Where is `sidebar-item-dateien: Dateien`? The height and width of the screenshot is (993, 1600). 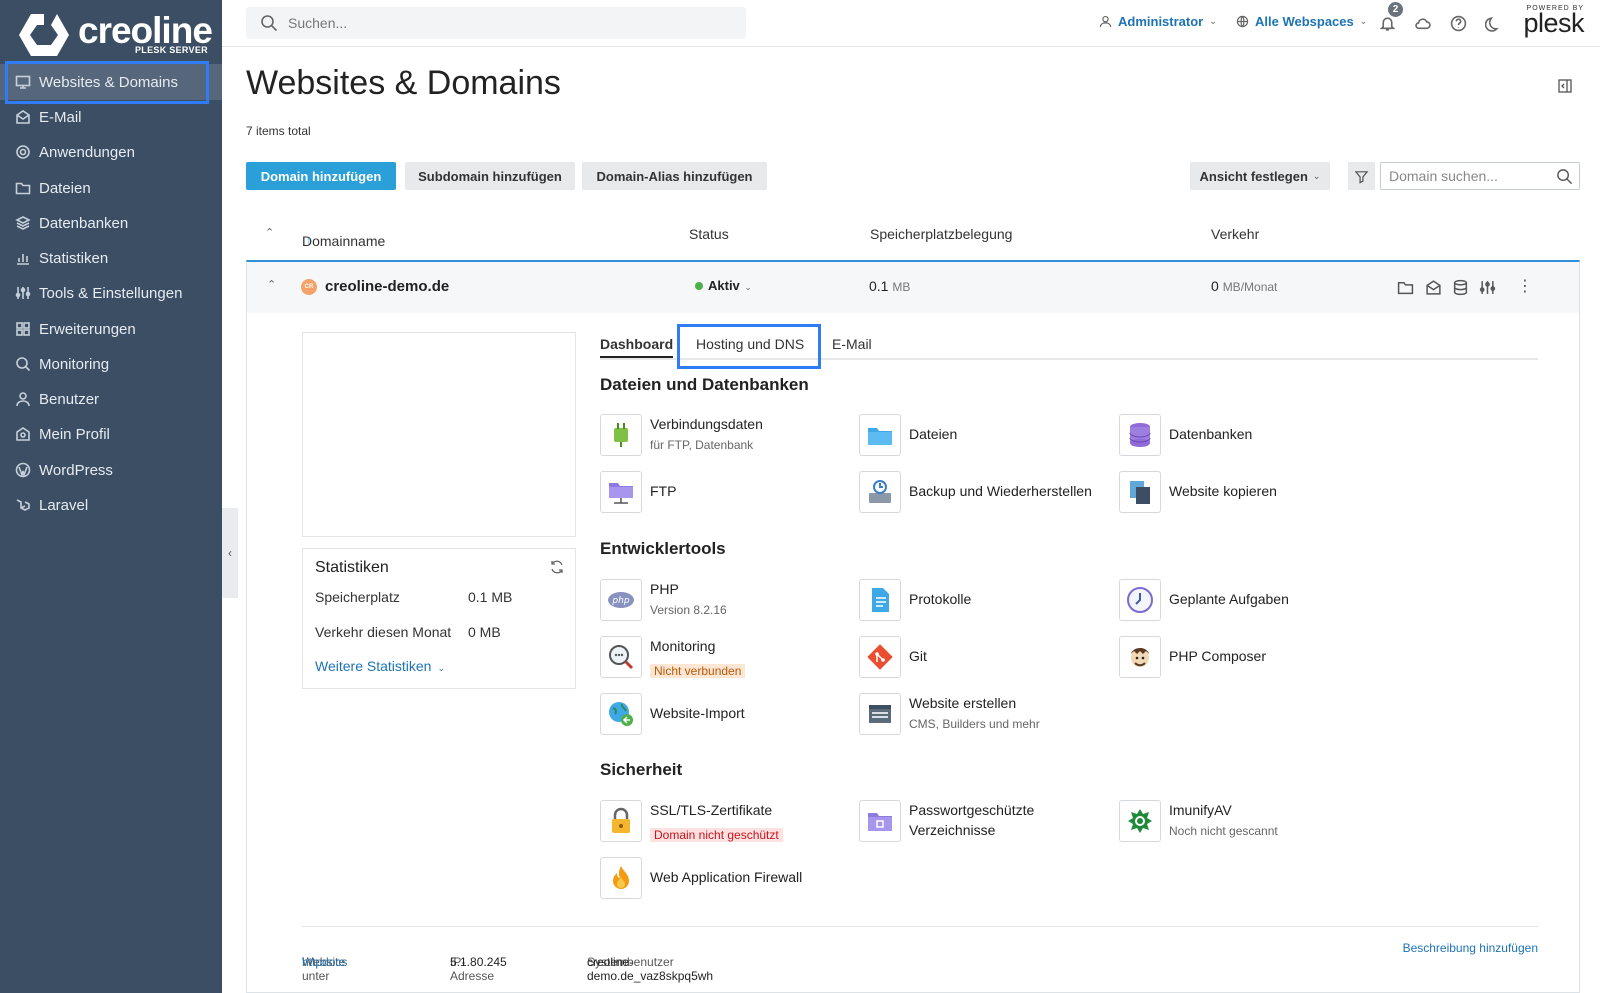
sidebar-item-dateien: Dateien is located at coordinates (111, 188).